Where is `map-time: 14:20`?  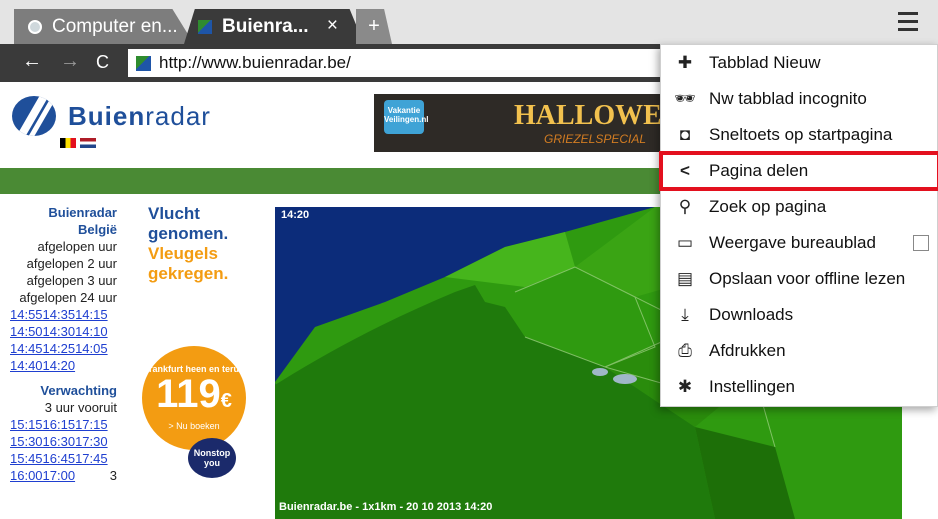 map-time: 14:20 is located at coordinates (295, 215).